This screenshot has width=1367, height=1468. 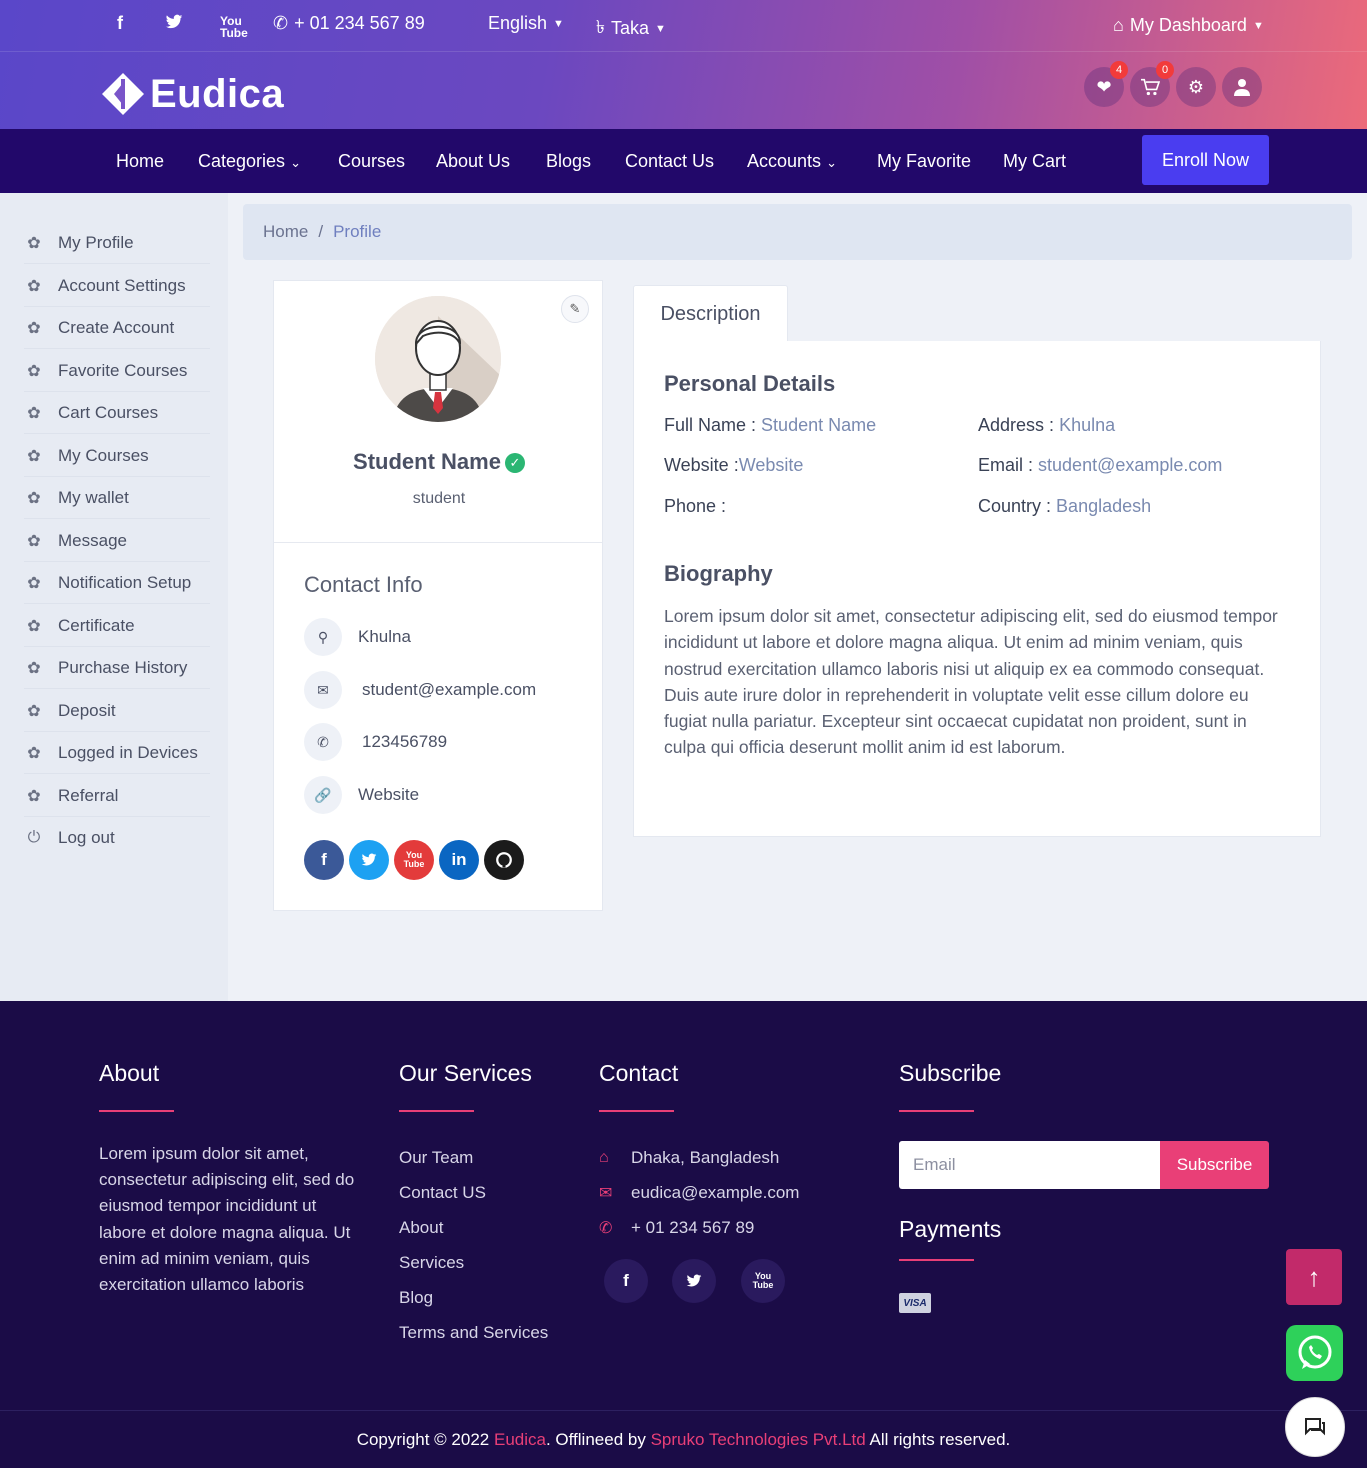 I want to click on sidebar-item-label: Message, so click(x=92, y=540).